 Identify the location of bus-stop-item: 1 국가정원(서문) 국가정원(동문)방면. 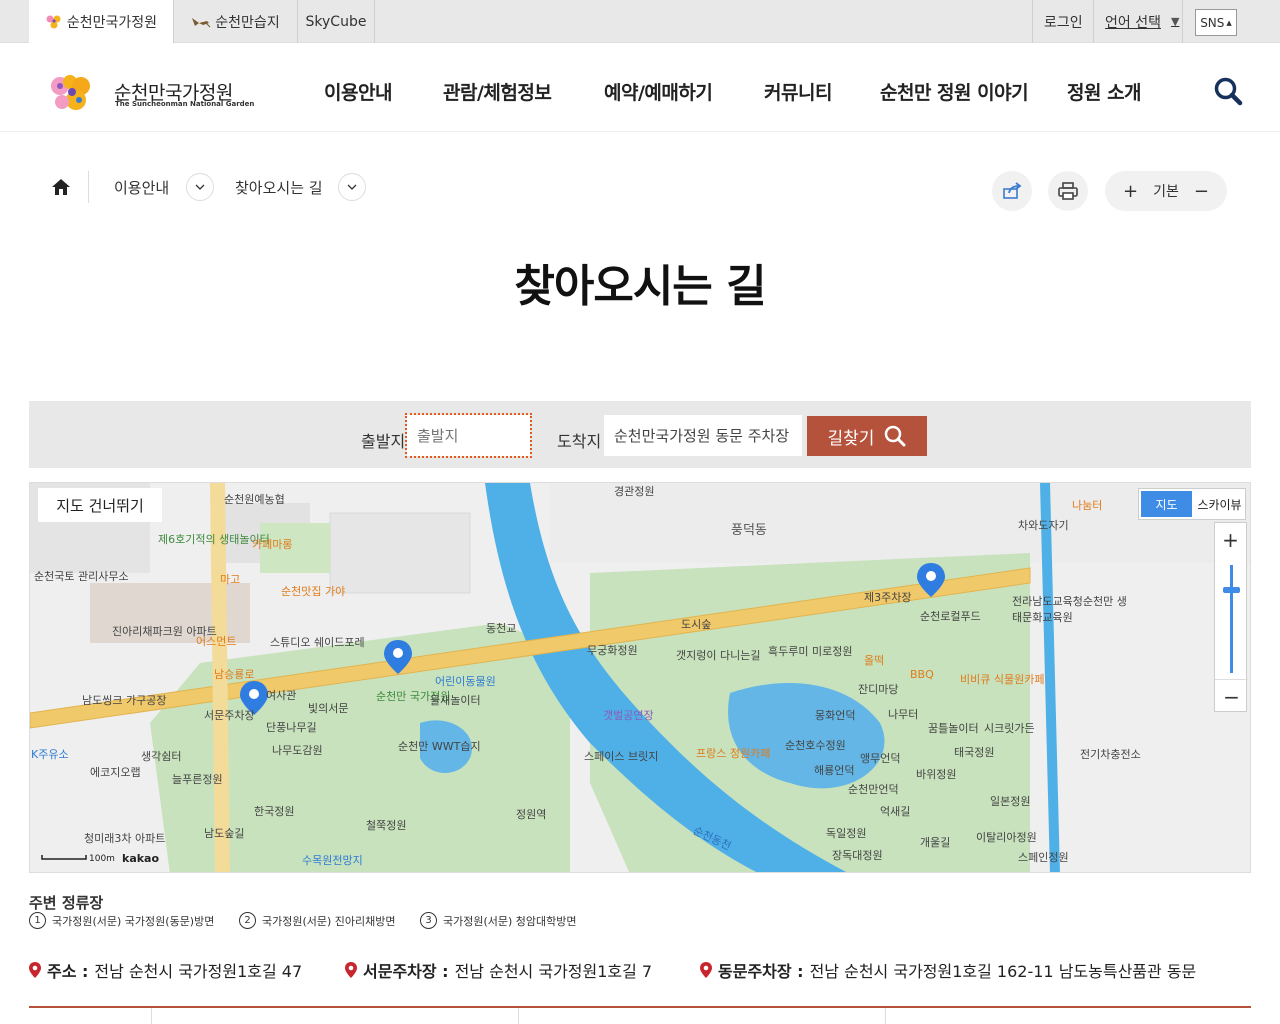
(121, 920).